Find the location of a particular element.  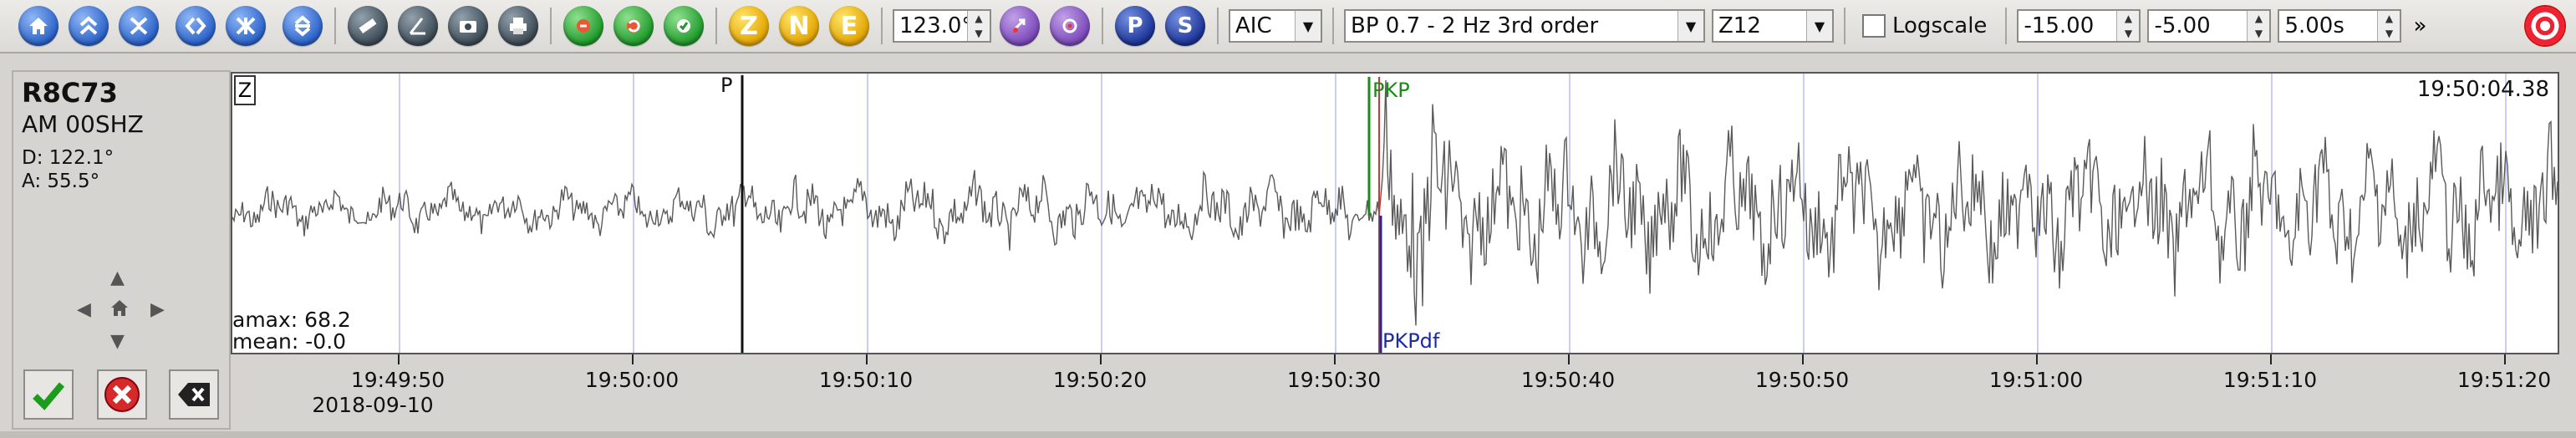

pick-apply-icon is located at coordinates (684, 26).